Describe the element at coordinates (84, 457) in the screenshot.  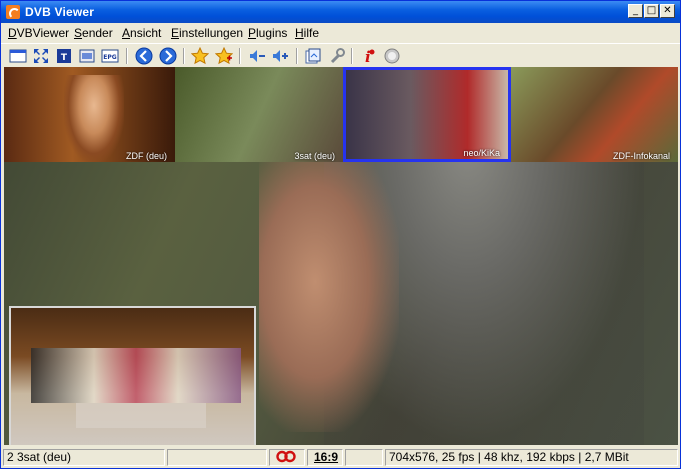
I see `status-channel: 2 3sat (deu)` at that location.